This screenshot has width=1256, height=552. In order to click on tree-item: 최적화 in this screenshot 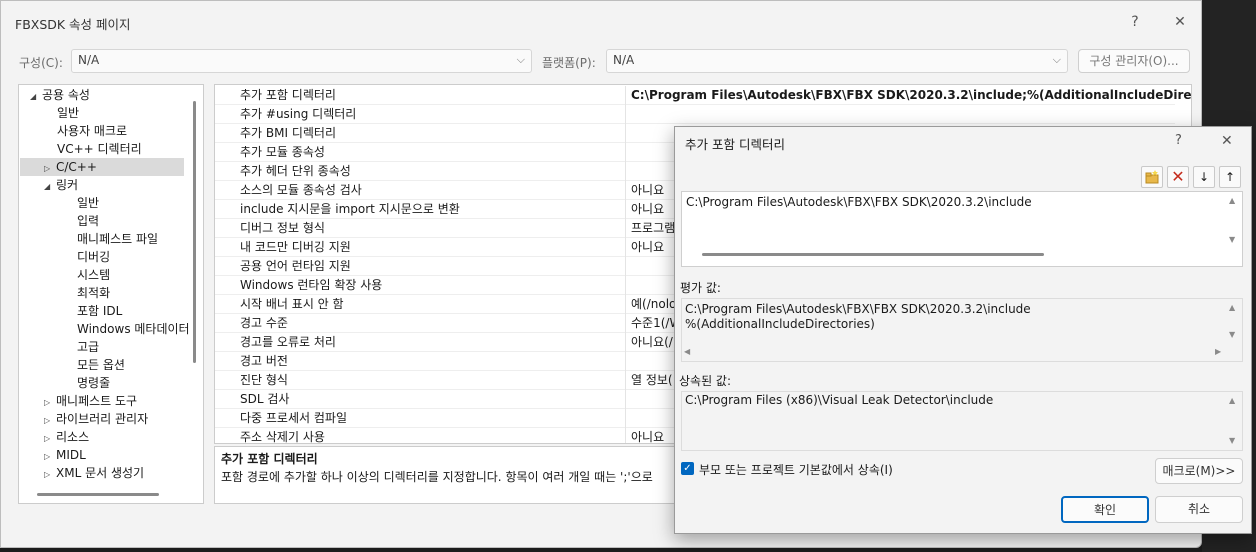, I will do `click(105, 293)`.